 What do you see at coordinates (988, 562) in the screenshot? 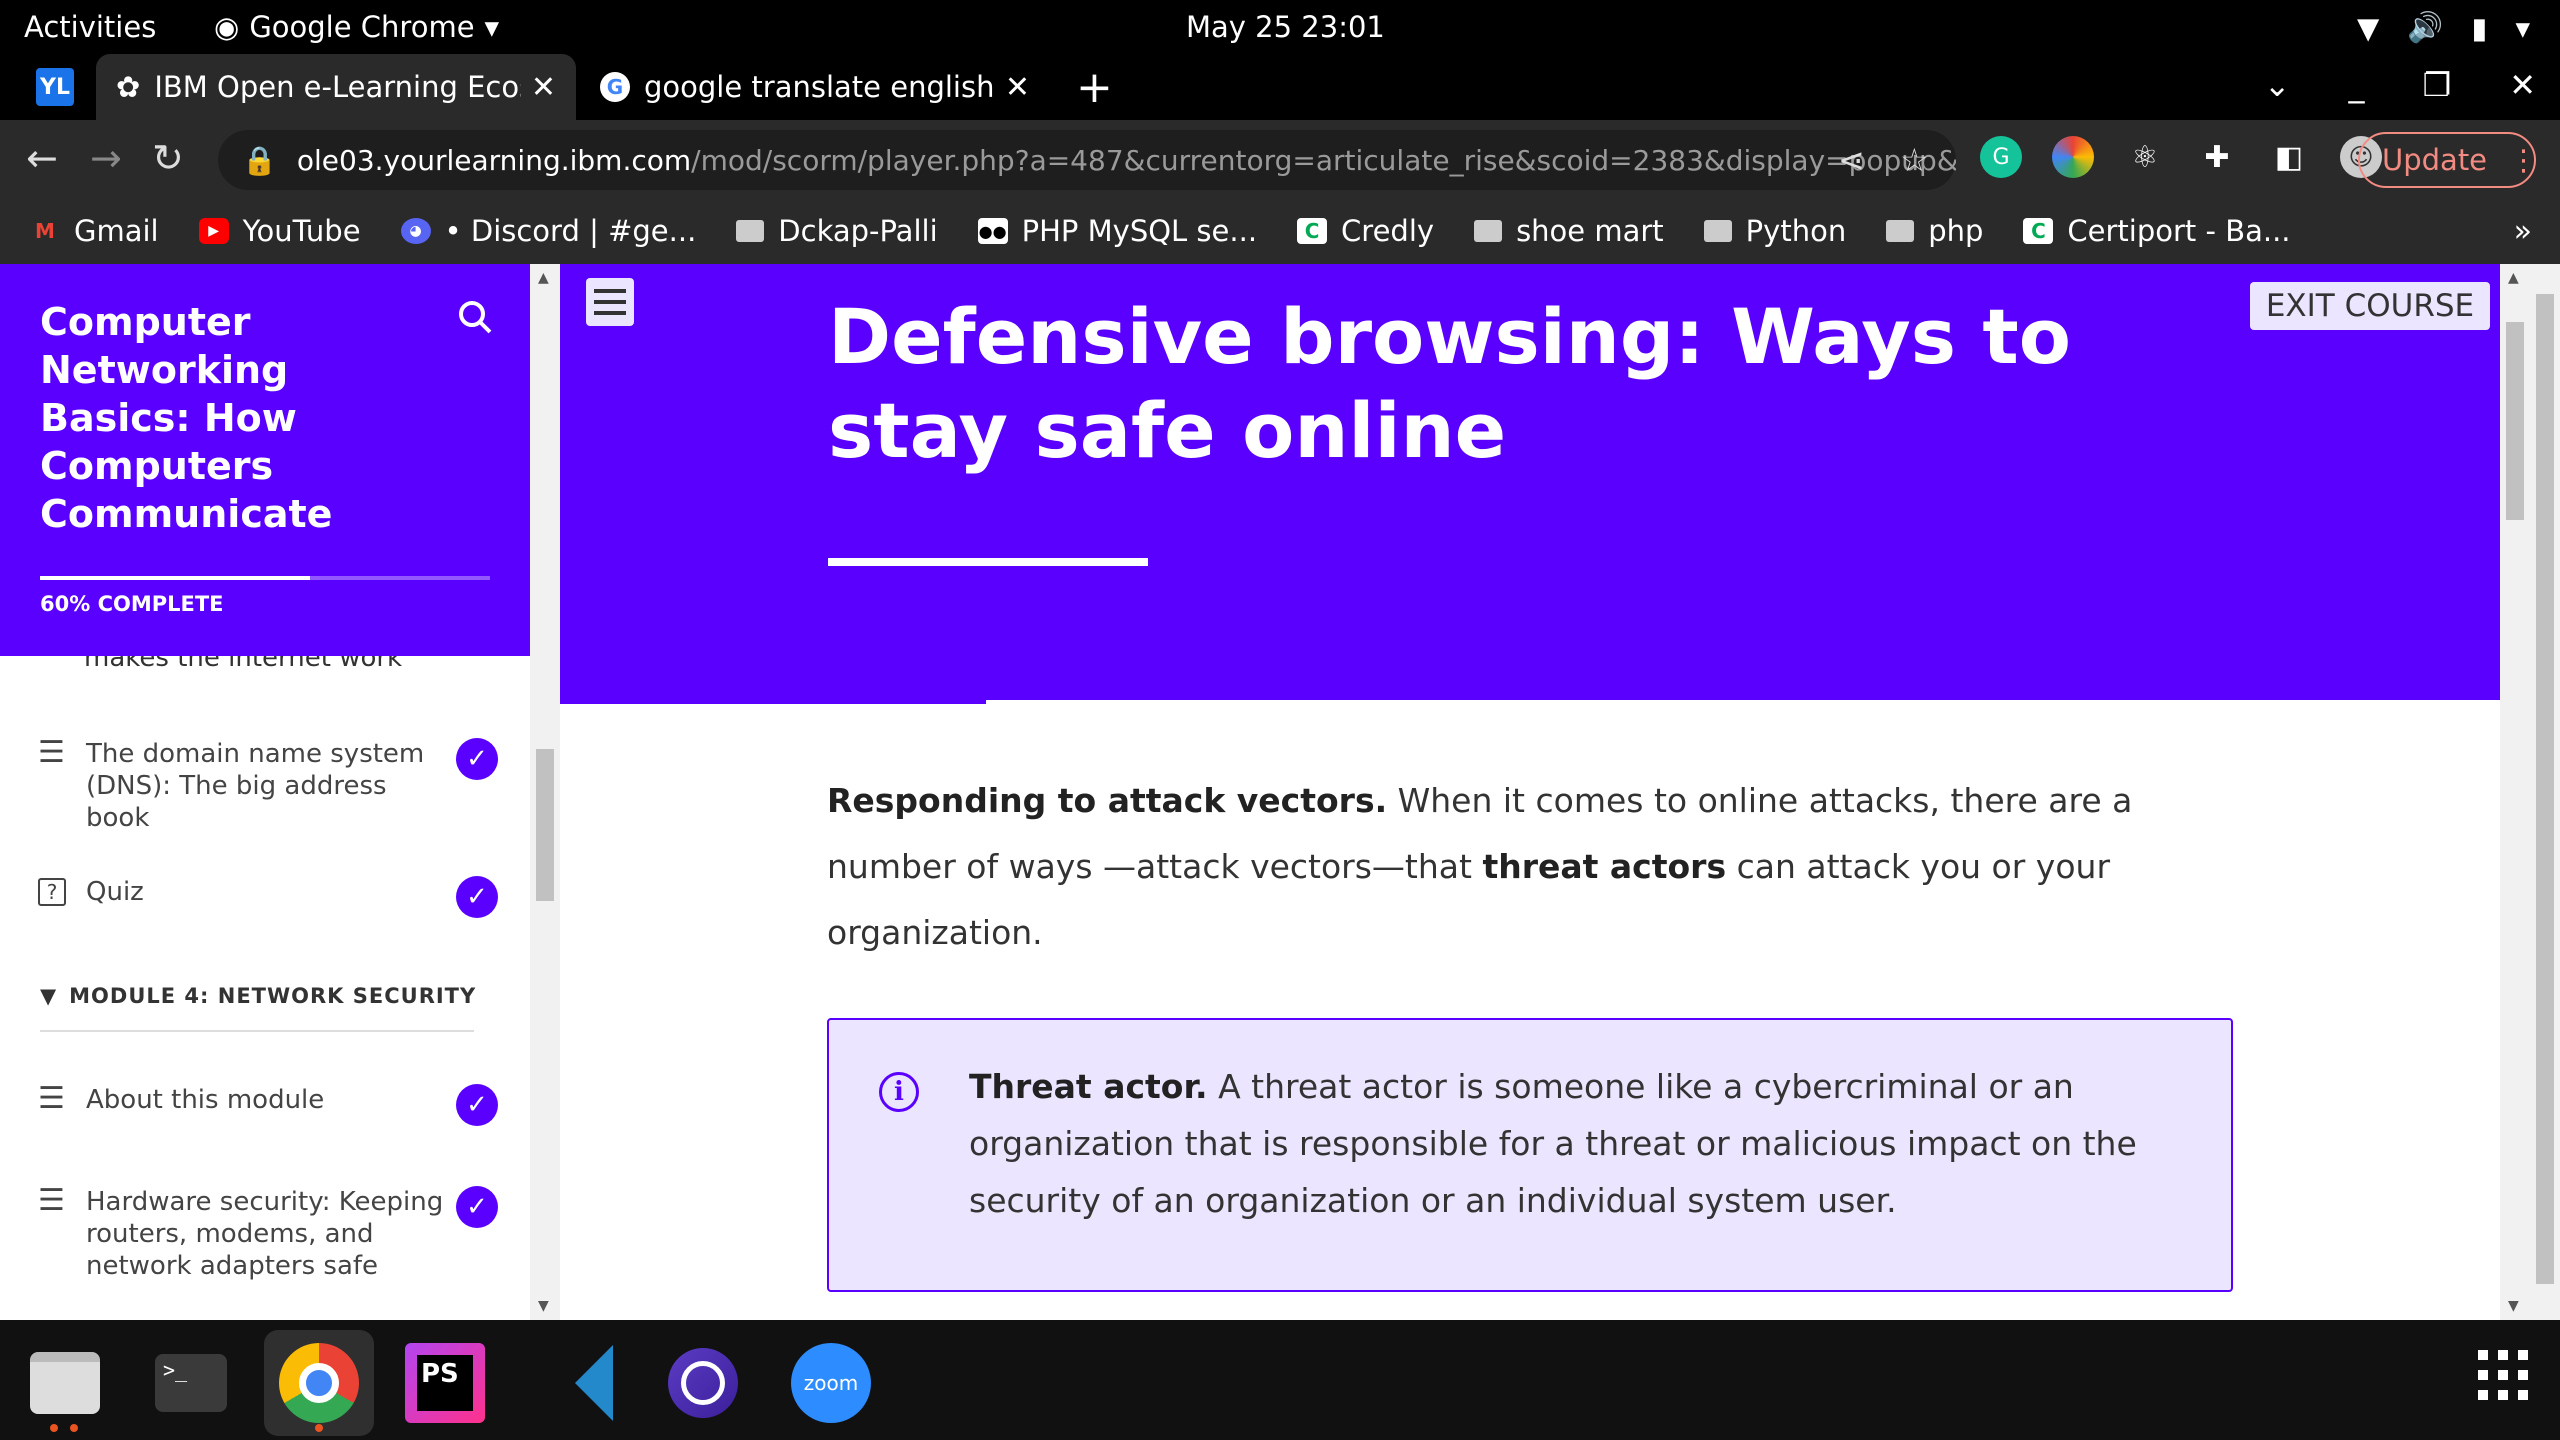
I see `title-underline` at bounding box center [988, 562].